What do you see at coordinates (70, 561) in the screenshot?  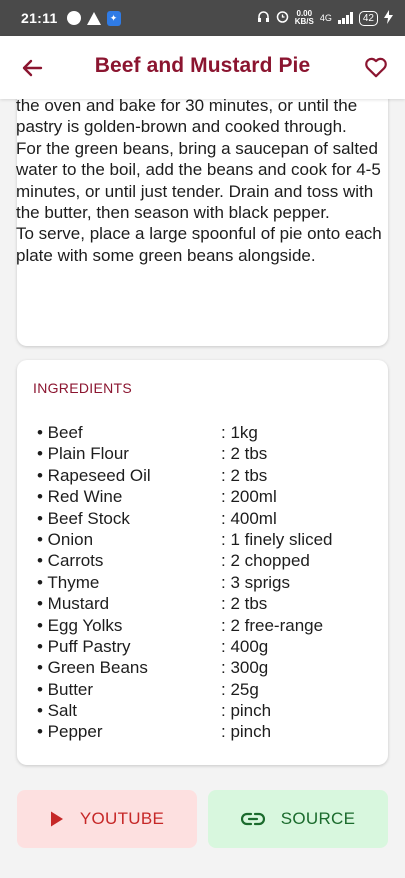 I see `ingredient-name: • Carrots` at bounding box center [70, 561].